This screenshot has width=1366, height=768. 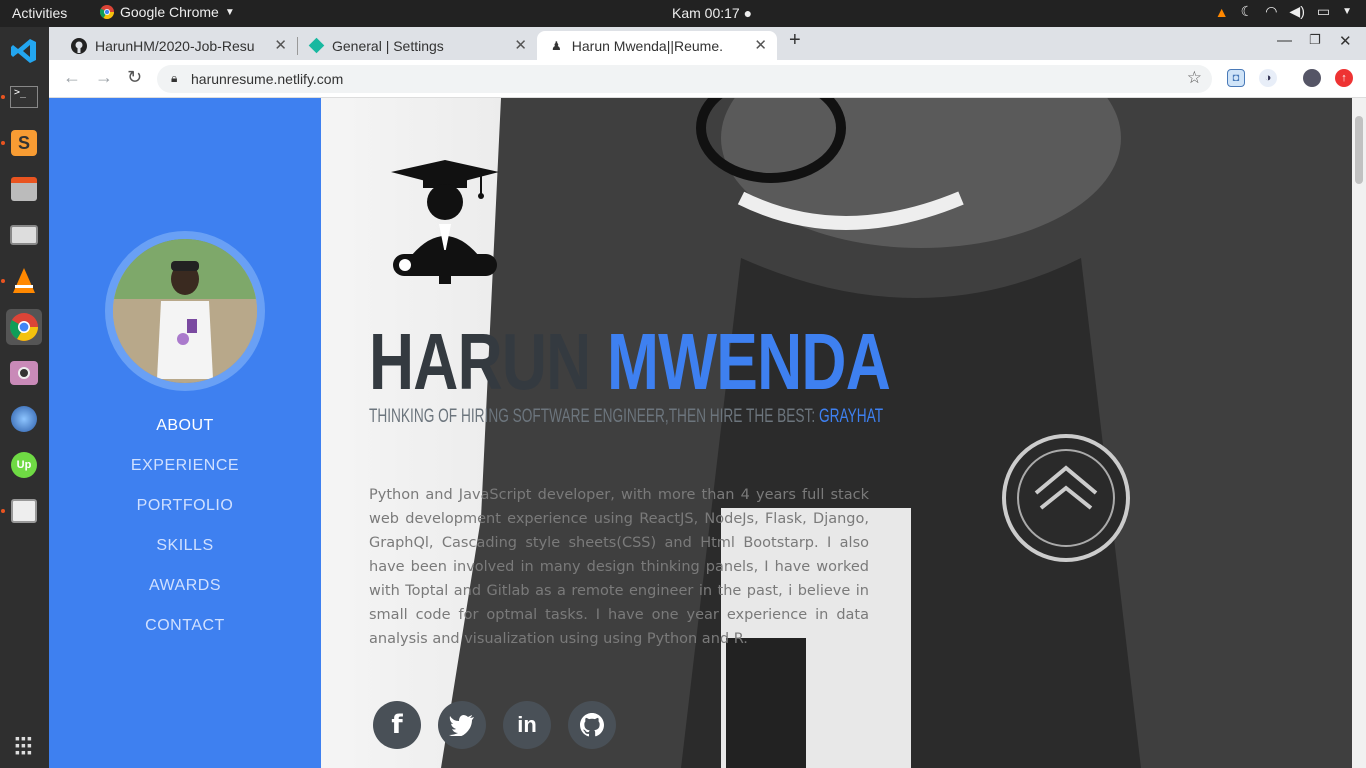 I want to click on update-icon: ↑, so click(x=1344, y=78).